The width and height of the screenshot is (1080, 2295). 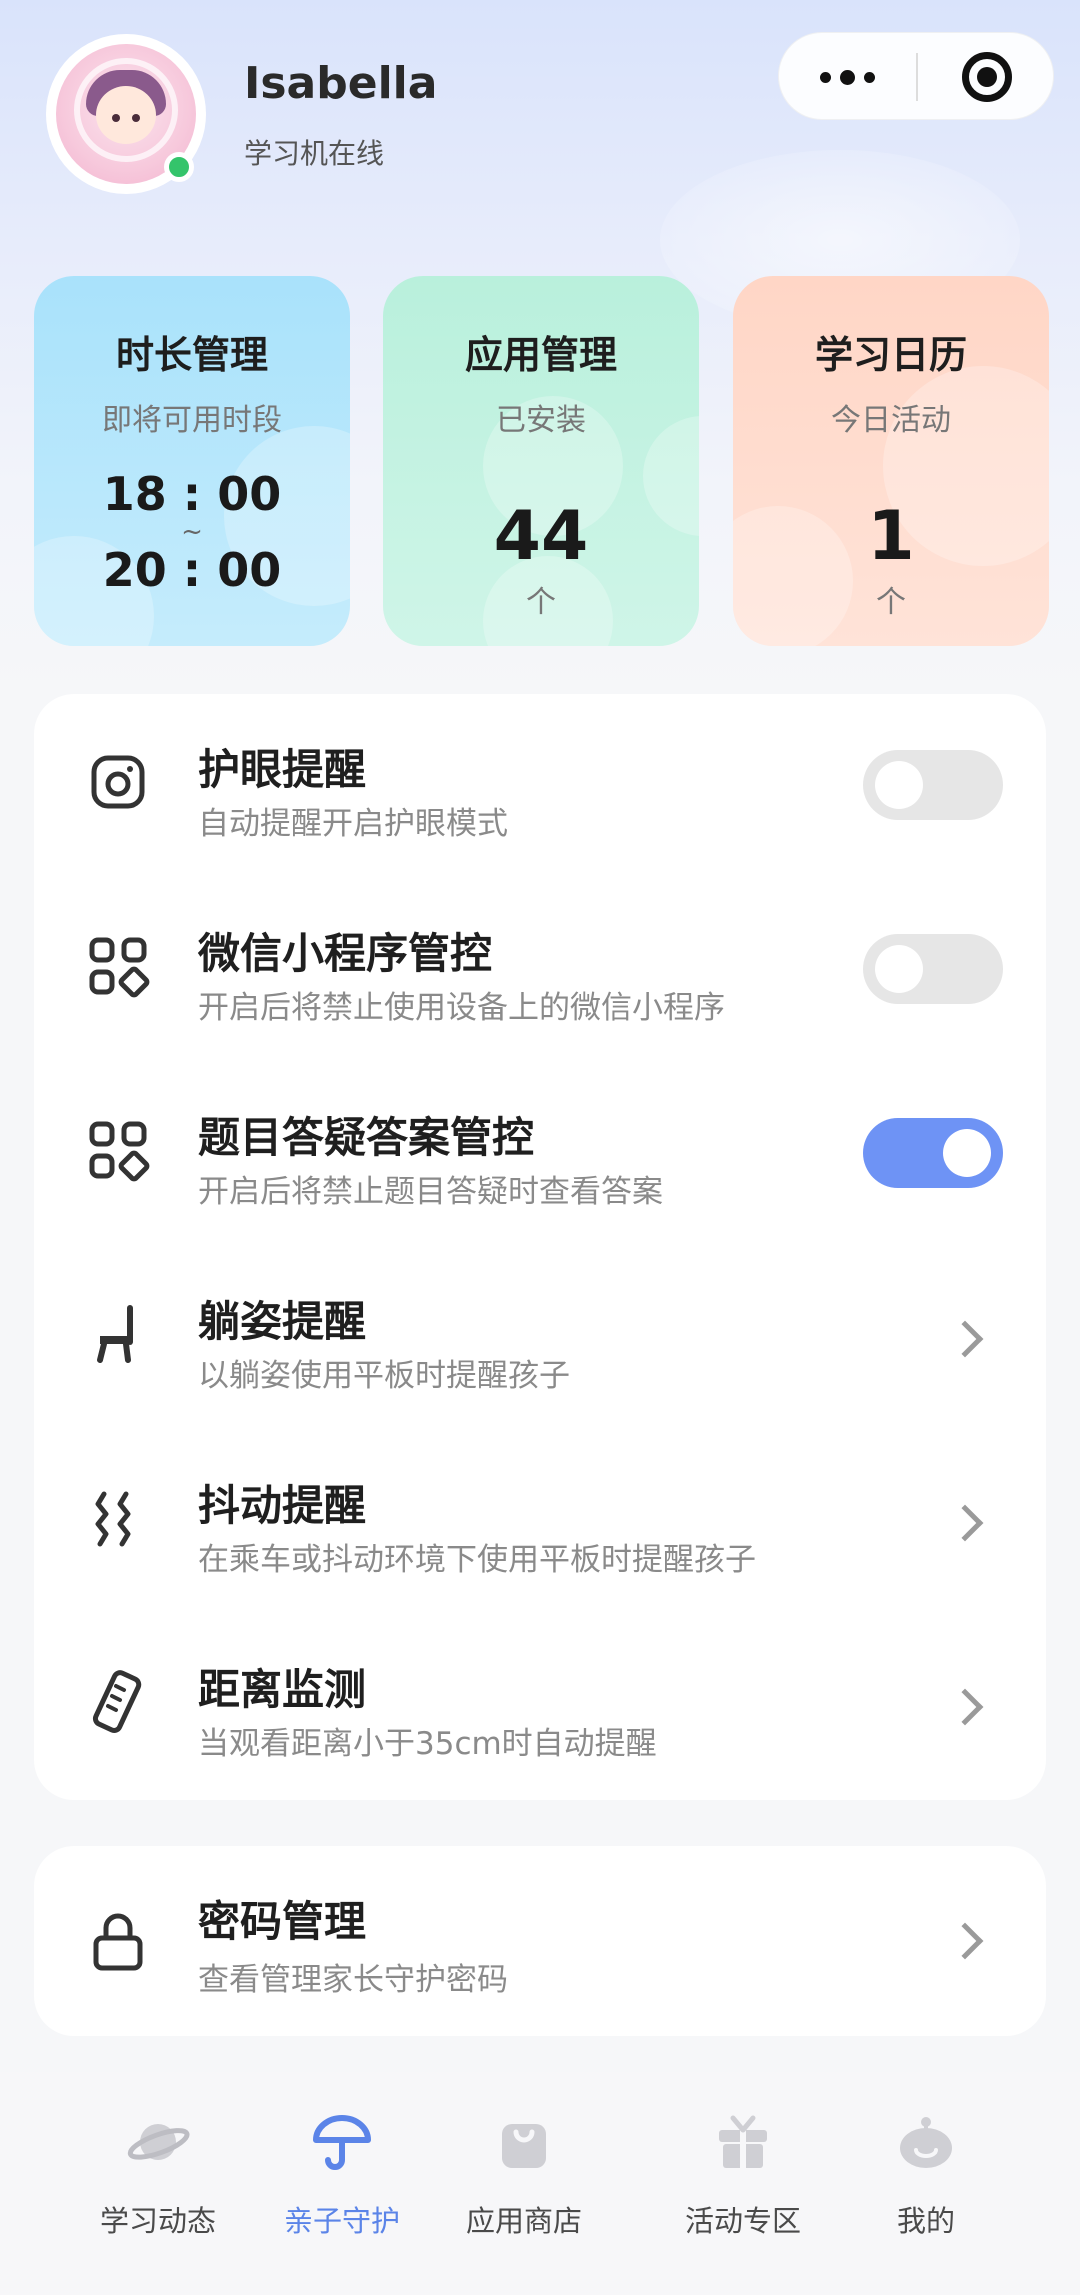 I want to click on row-description: 开启后将禁止题目答疑时查看答案, so click(x=430, y=1192).